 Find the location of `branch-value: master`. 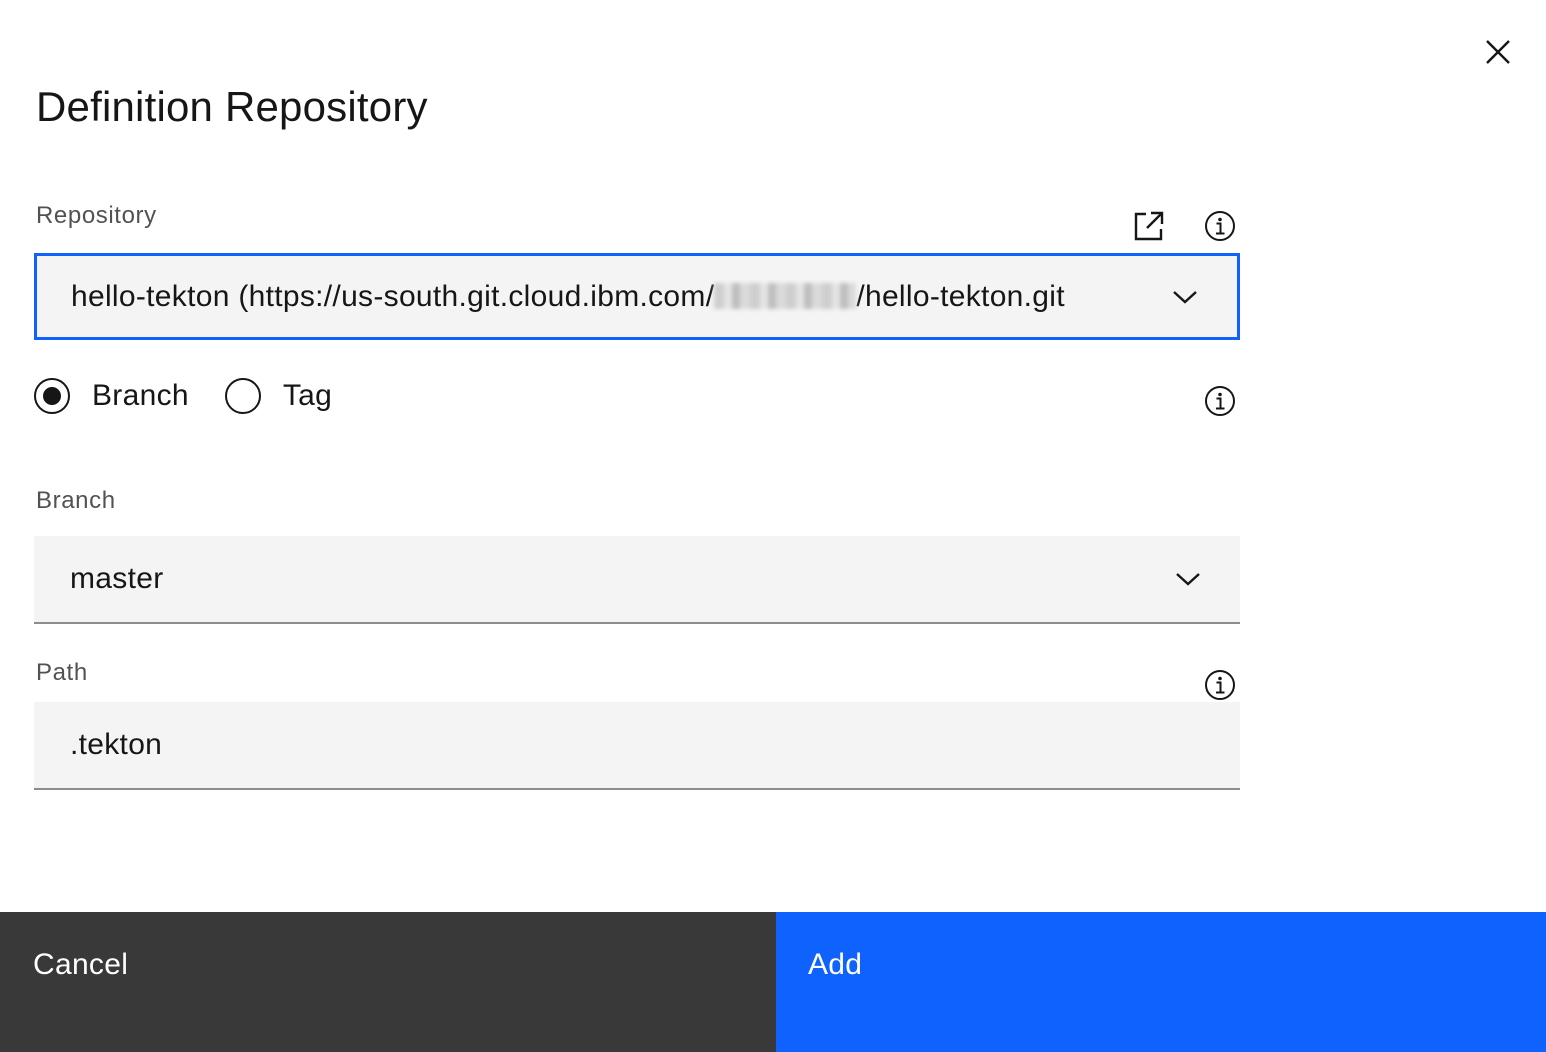

branch-value: master is located at coordinates (117, 578).